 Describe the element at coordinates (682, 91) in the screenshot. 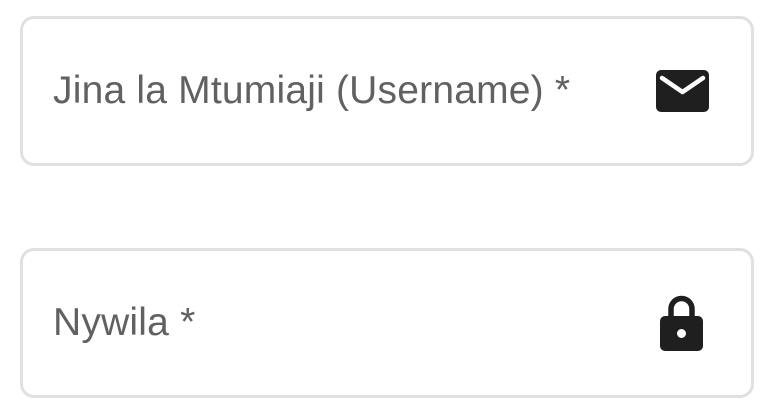

I see `mail-icon` at that location.